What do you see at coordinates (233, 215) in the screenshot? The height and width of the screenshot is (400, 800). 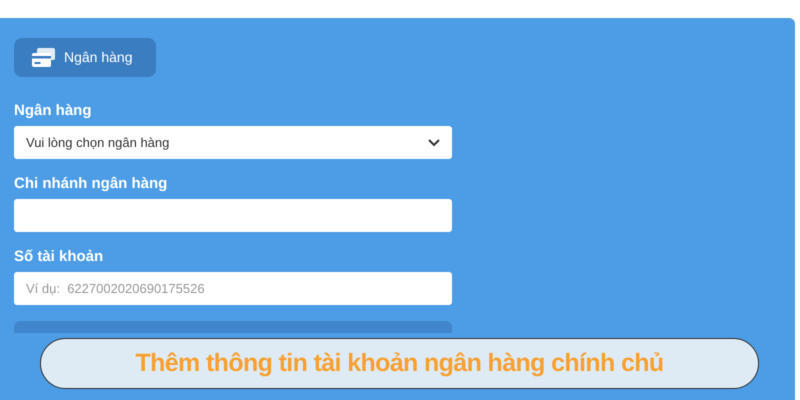 I see `input-field` at bounding box center [233, 215].